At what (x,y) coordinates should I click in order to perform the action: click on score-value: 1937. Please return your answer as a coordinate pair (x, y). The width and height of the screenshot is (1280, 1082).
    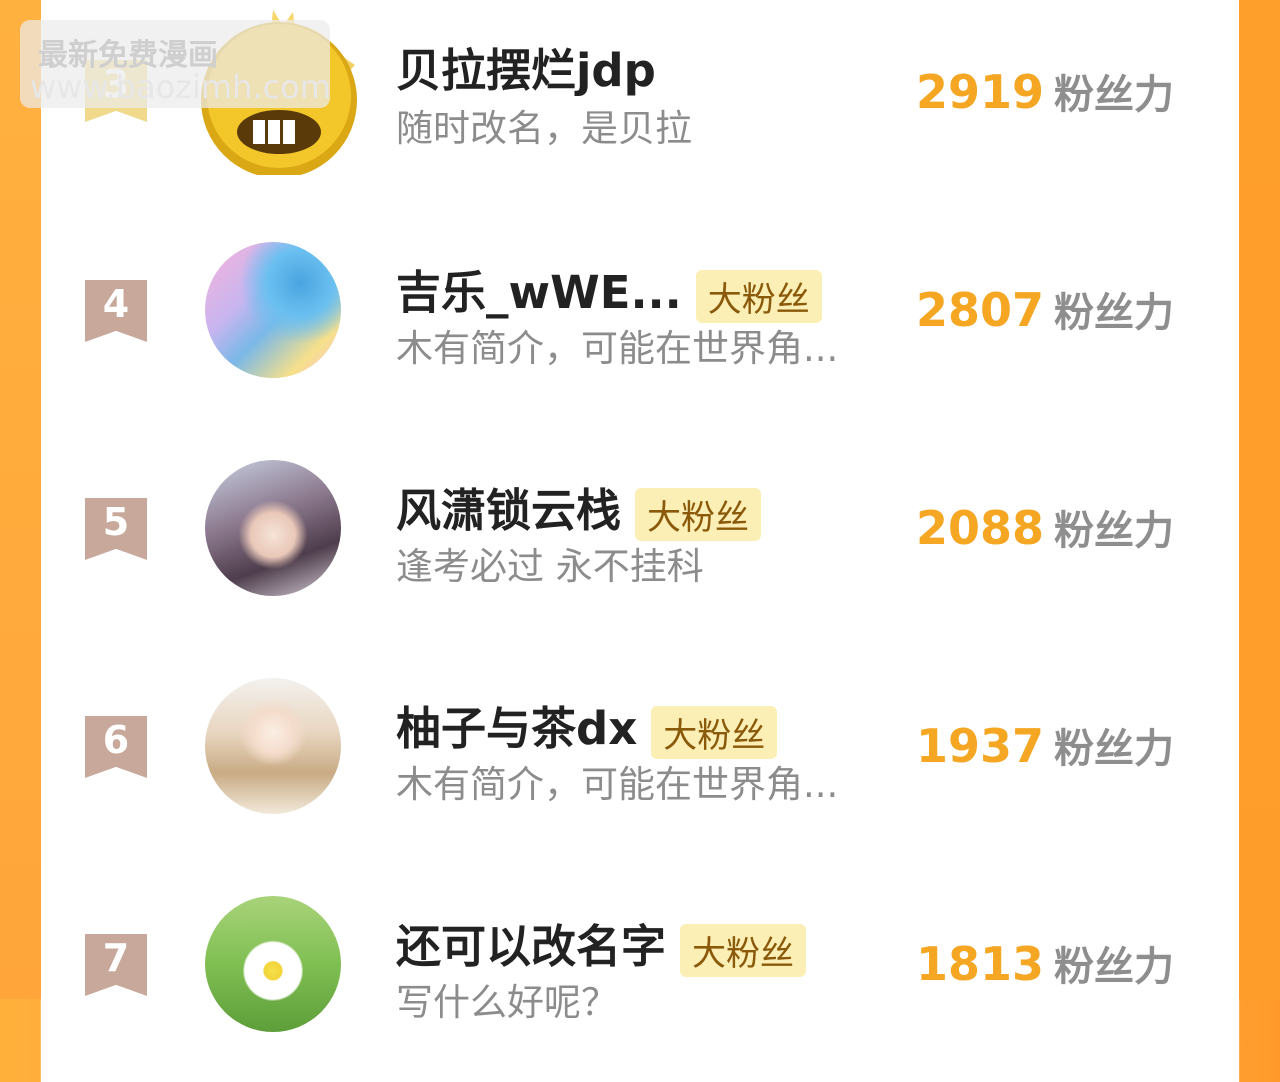
    Looking at the image, I should click on (980, 746).